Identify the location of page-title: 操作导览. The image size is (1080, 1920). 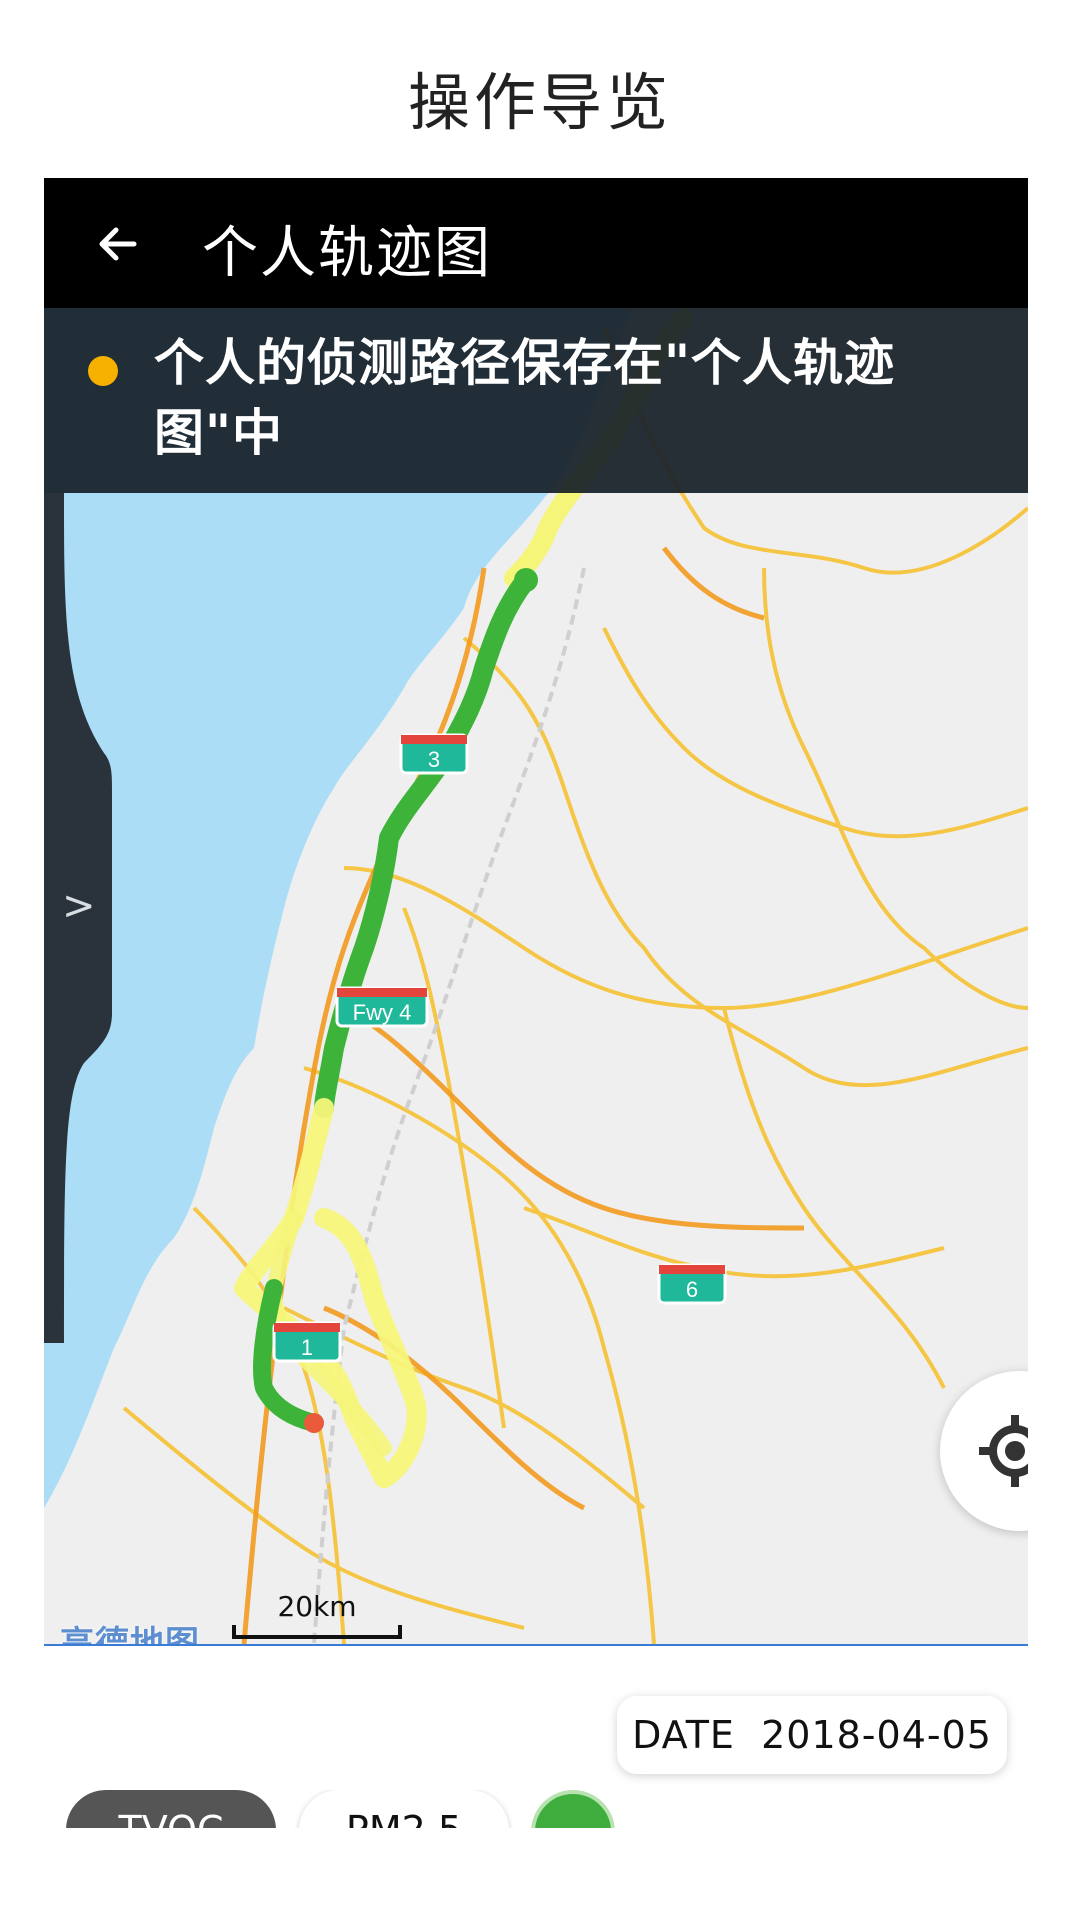
(539, 102).